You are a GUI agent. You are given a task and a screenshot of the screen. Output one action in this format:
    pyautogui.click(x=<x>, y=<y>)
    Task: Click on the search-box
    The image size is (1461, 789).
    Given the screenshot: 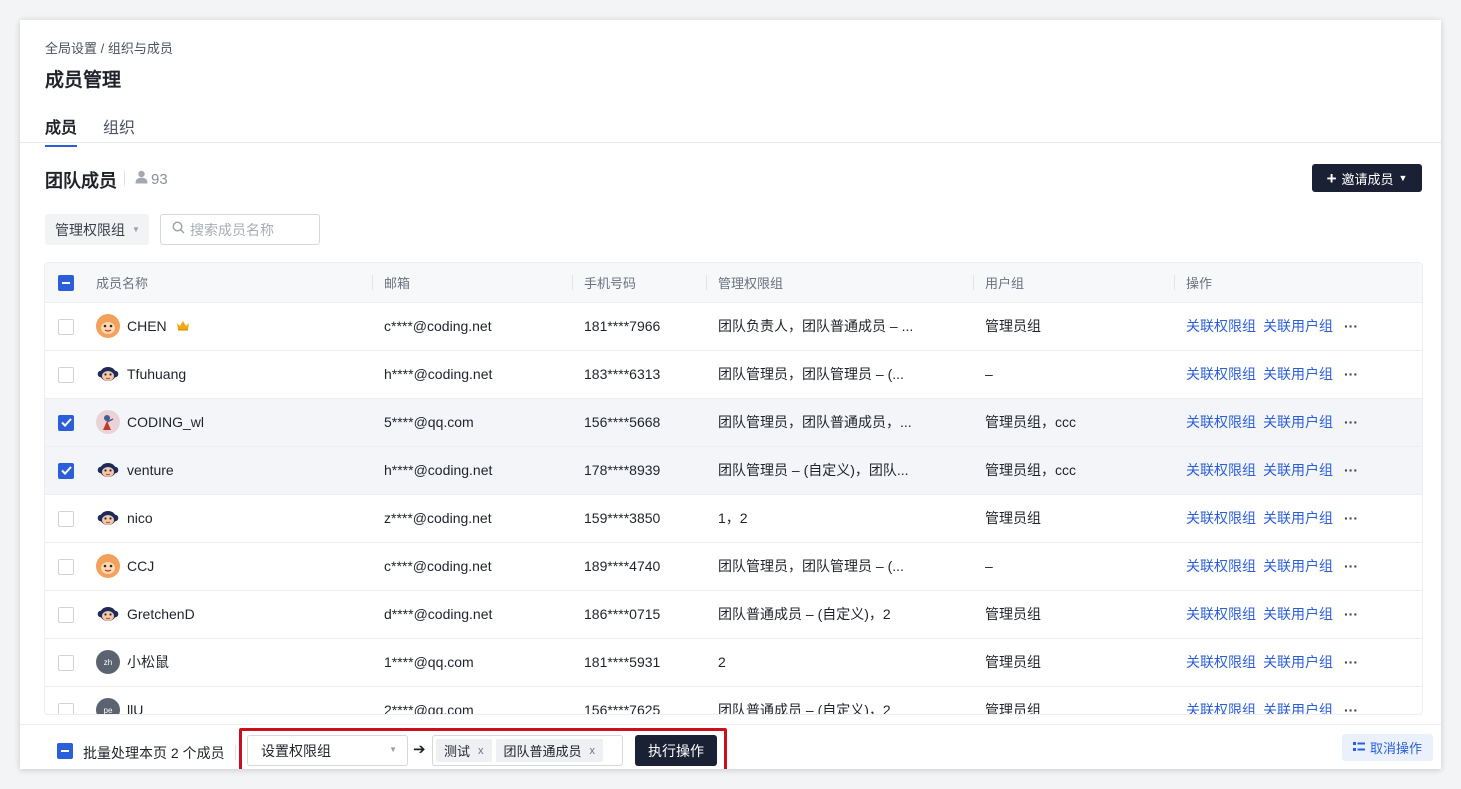 What is the action you would take?
    pyautogui.click(x=240, y=229)
    